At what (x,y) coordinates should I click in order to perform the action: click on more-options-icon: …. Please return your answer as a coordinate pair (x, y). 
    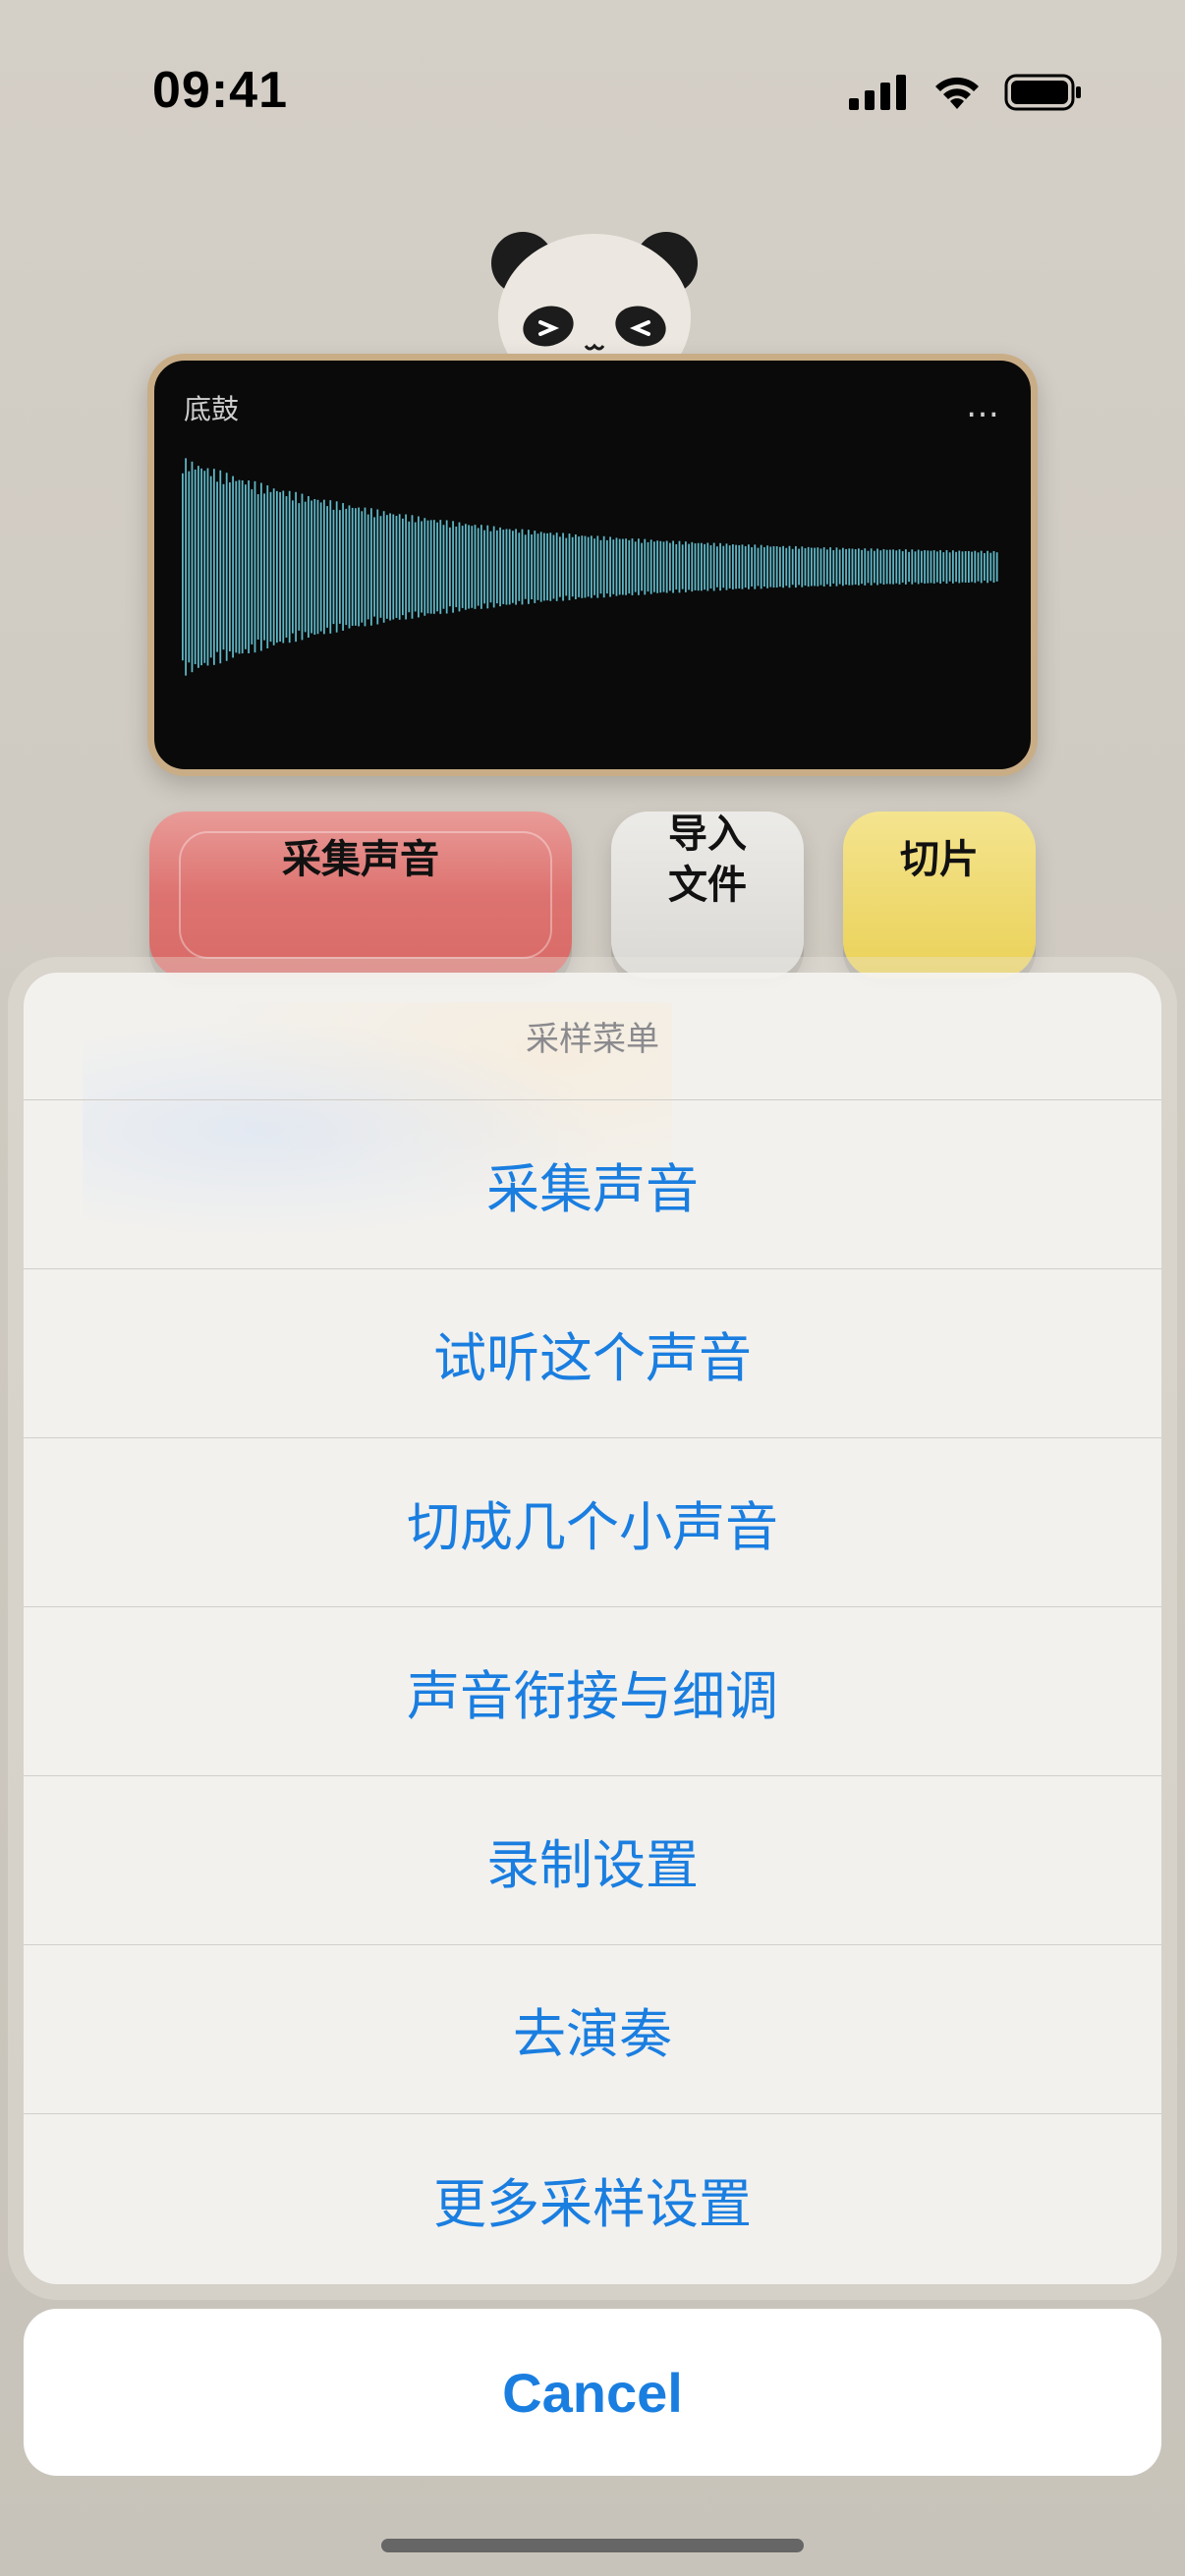
    Looking at the image, I should click on (984, 405).